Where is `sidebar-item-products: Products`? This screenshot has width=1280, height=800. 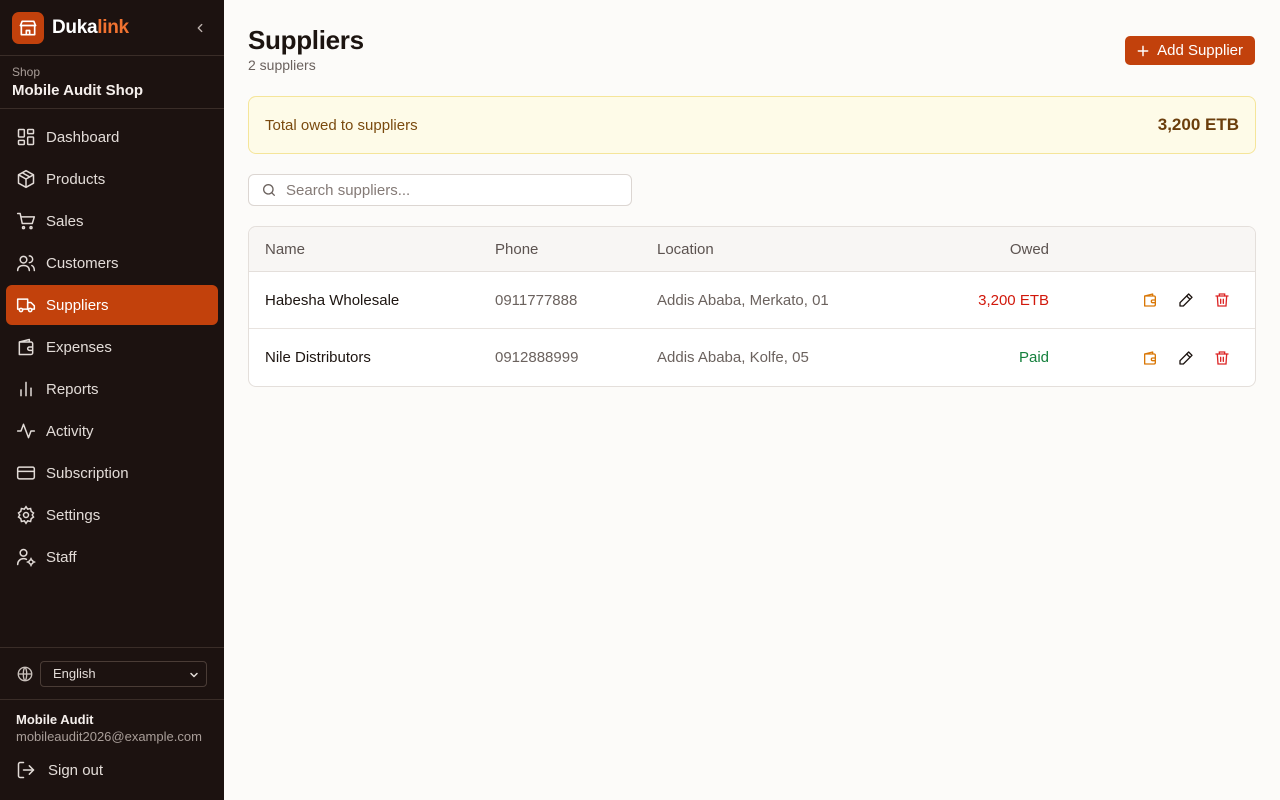 sidebar-item-products: Products is located at coordinates (112, 179).